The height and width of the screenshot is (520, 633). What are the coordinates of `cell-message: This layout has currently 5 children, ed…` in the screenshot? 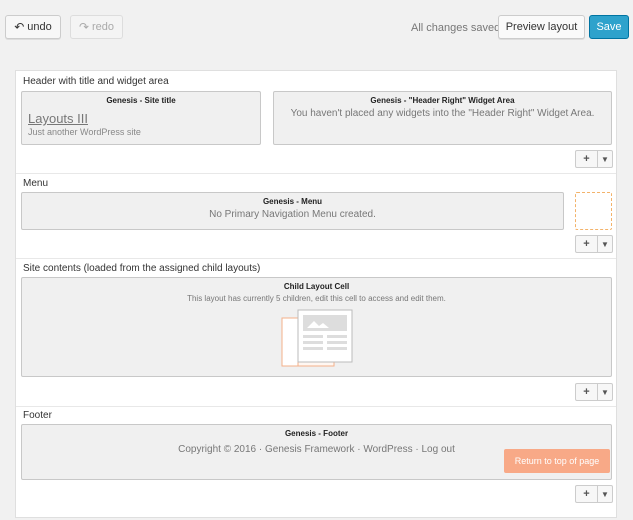 It's located at (316, 298).